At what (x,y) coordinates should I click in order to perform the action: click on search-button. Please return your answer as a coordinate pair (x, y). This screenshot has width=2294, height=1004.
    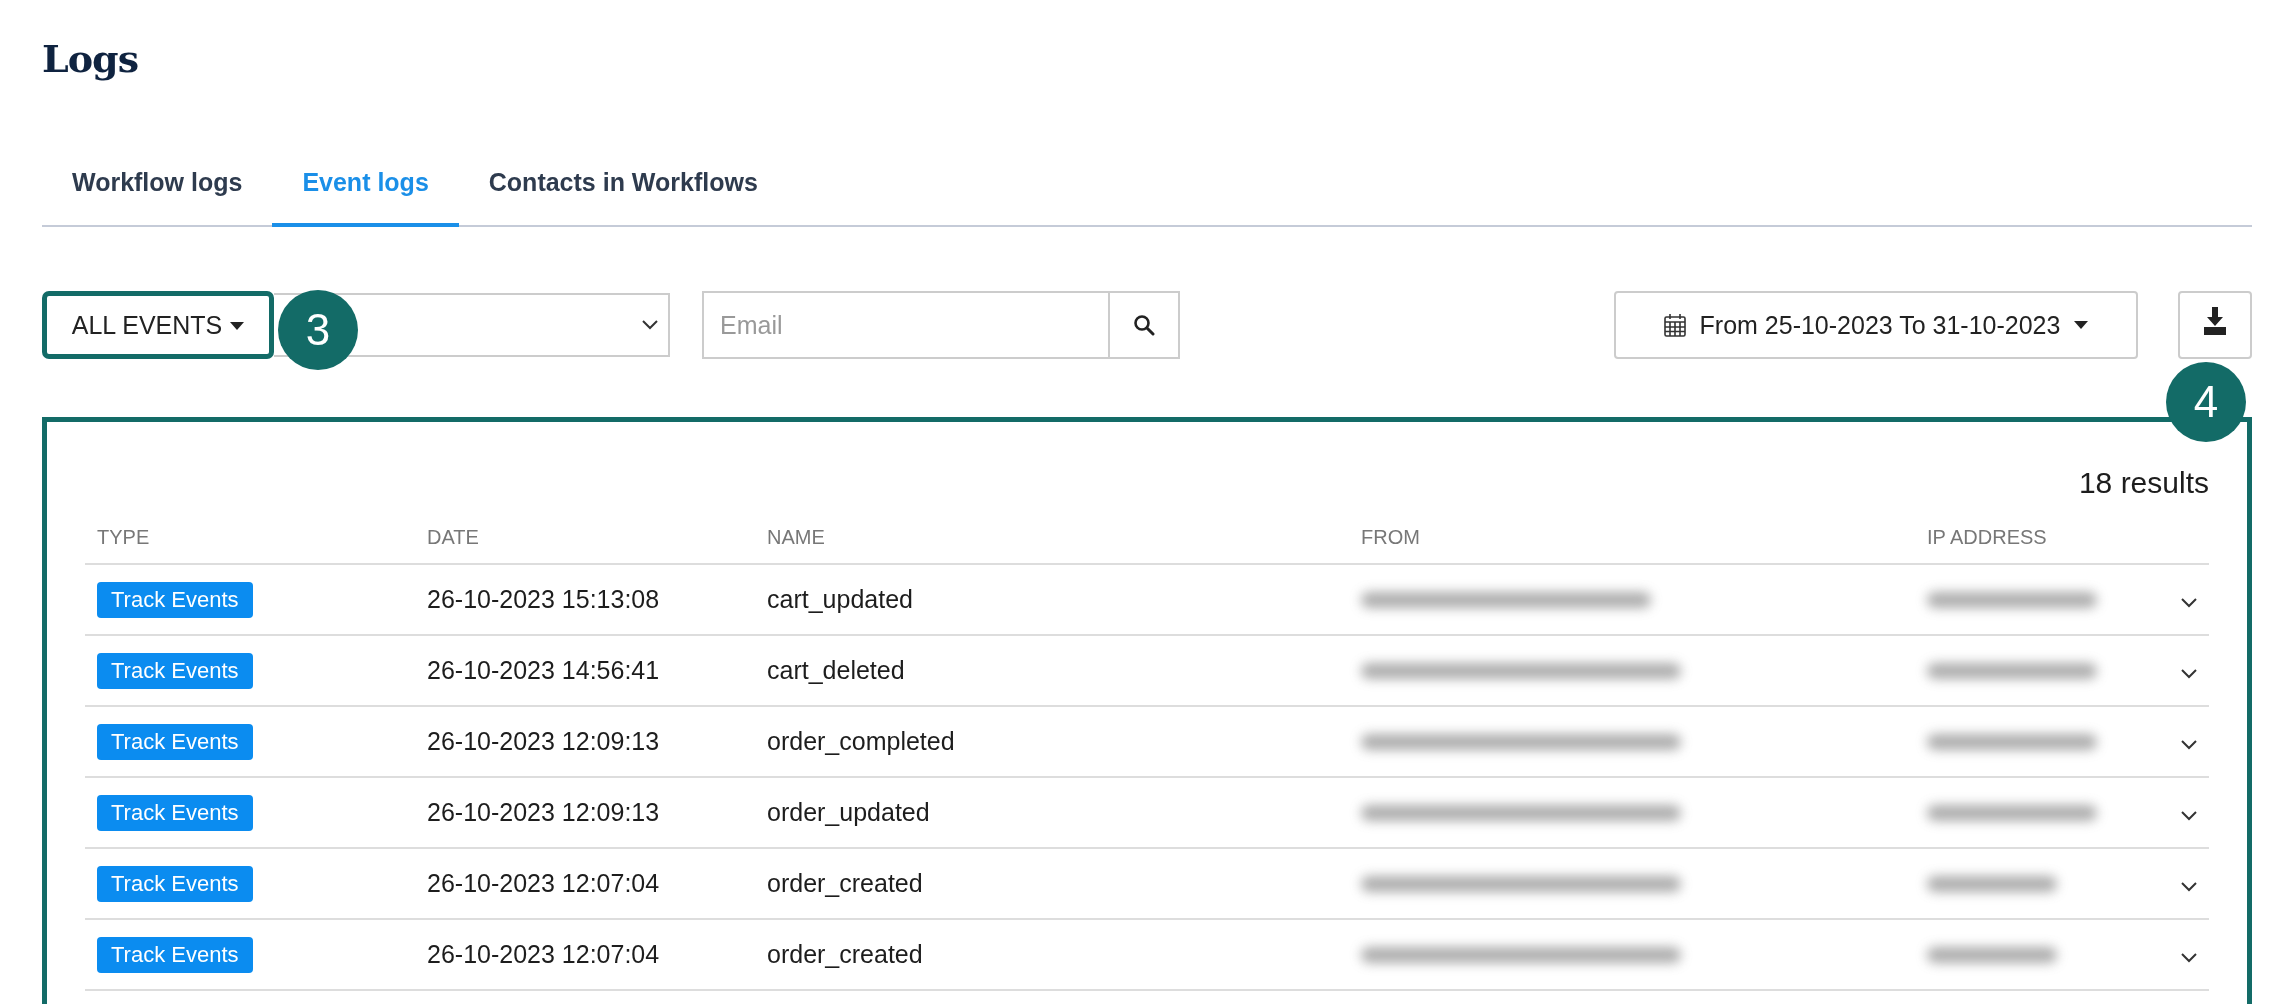
    Looking at the image, I should click on (1145, 325).